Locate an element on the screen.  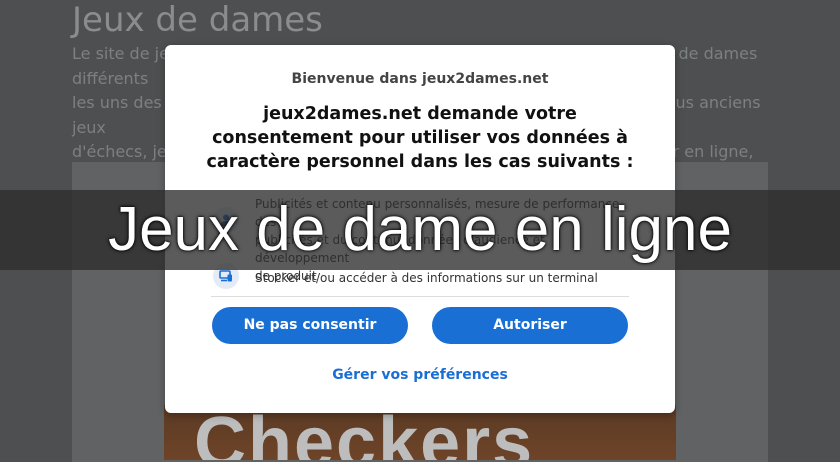
reject-button: Ne pas consentir is located at coordinates (310, 325).